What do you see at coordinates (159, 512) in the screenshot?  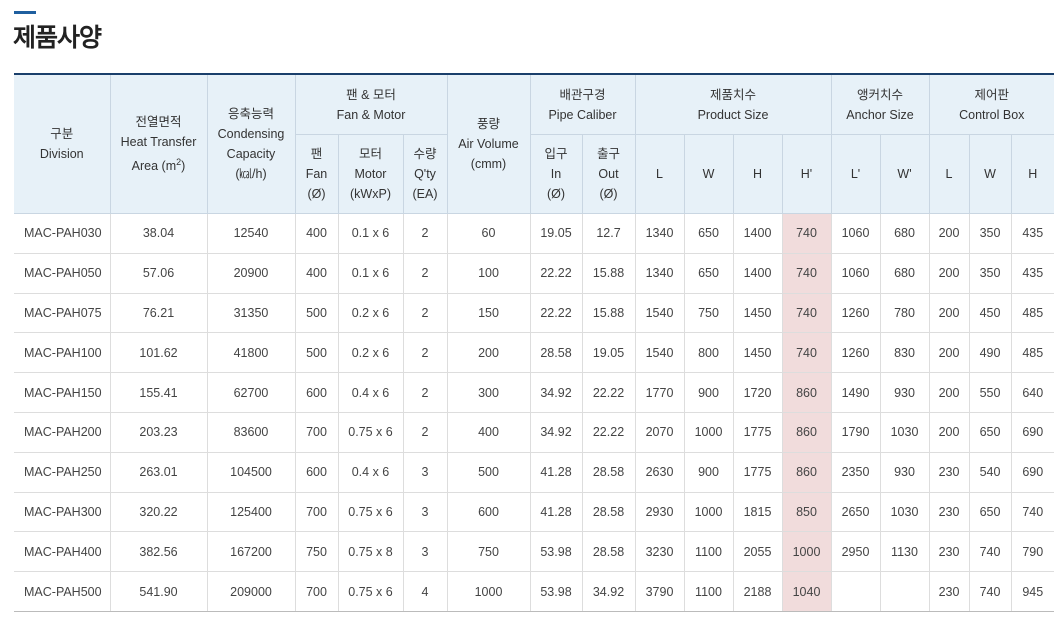 I see `cell-area: 320.22` at bounding box center [159, 512].